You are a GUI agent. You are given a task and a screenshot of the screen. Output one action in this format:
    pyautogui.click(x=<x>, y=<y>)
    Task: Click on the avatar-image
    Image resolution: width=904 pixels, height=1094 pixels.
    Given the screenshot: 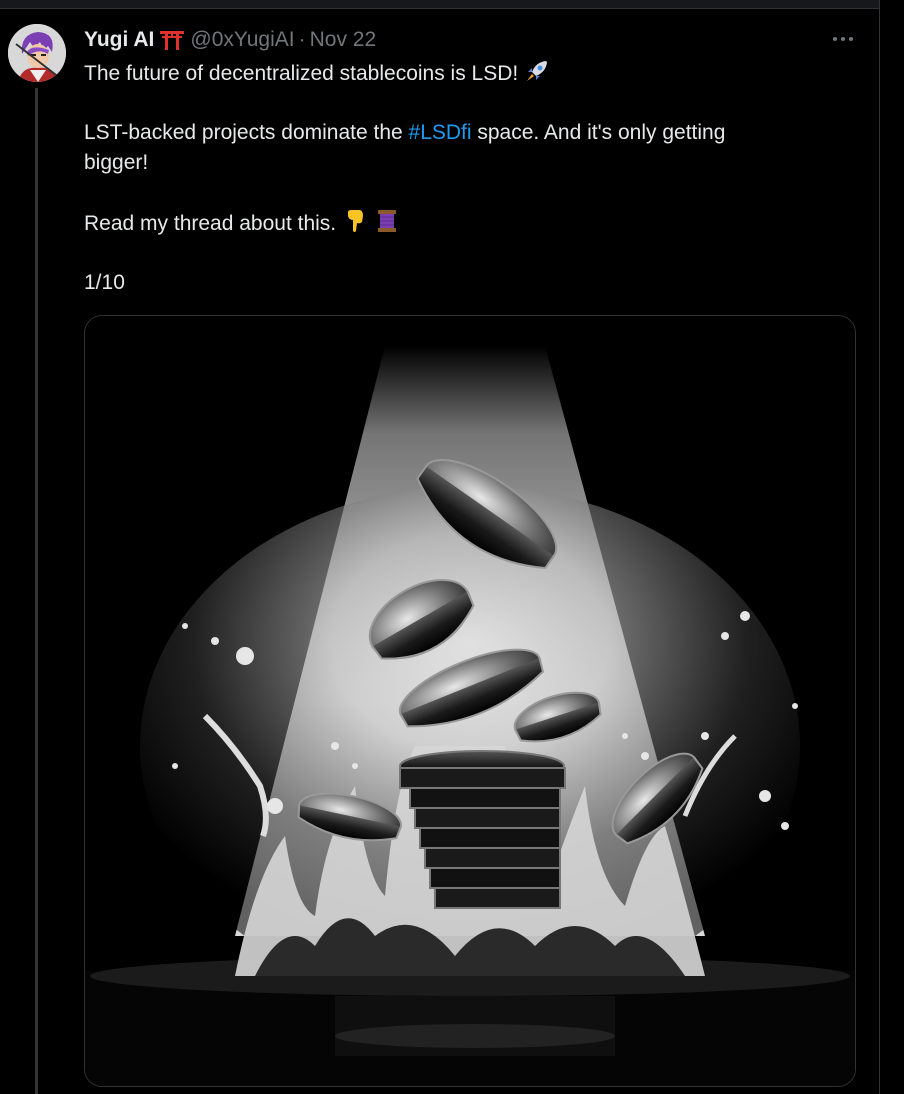 What is the action you would take?
    pyautogui.click(x=37, y=53)
    